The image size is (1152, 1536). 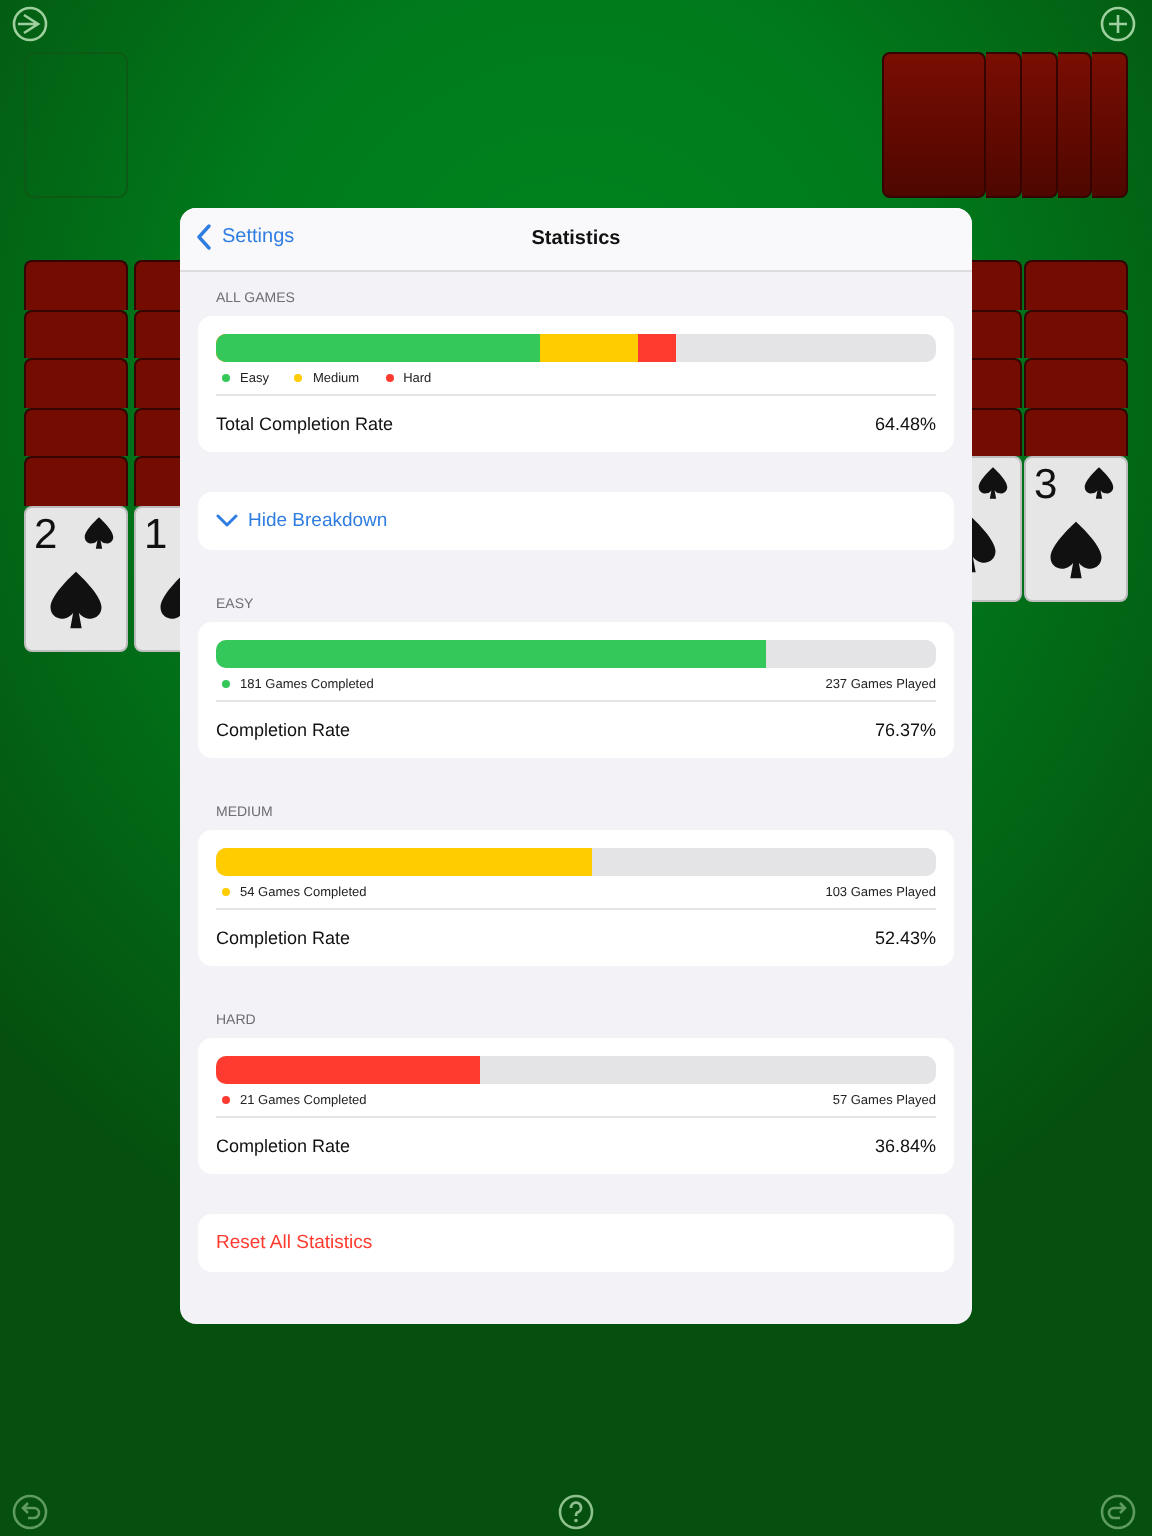 What do you see at coordinates (30, 1512) in the screenshot?
I see `undo-icon` at bounding box center [30, 1512].